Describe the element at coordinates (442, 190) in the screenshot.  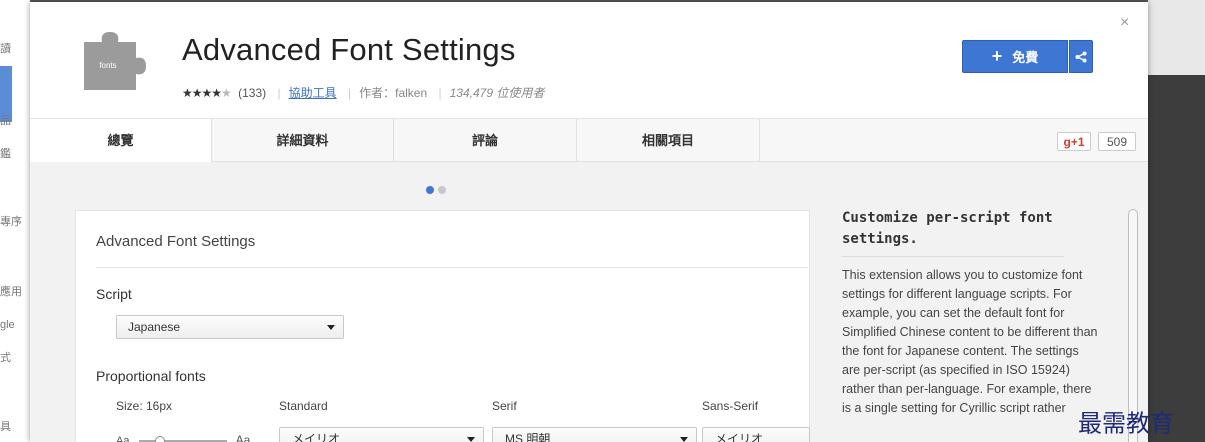
I see `carousel-dot` at that location.